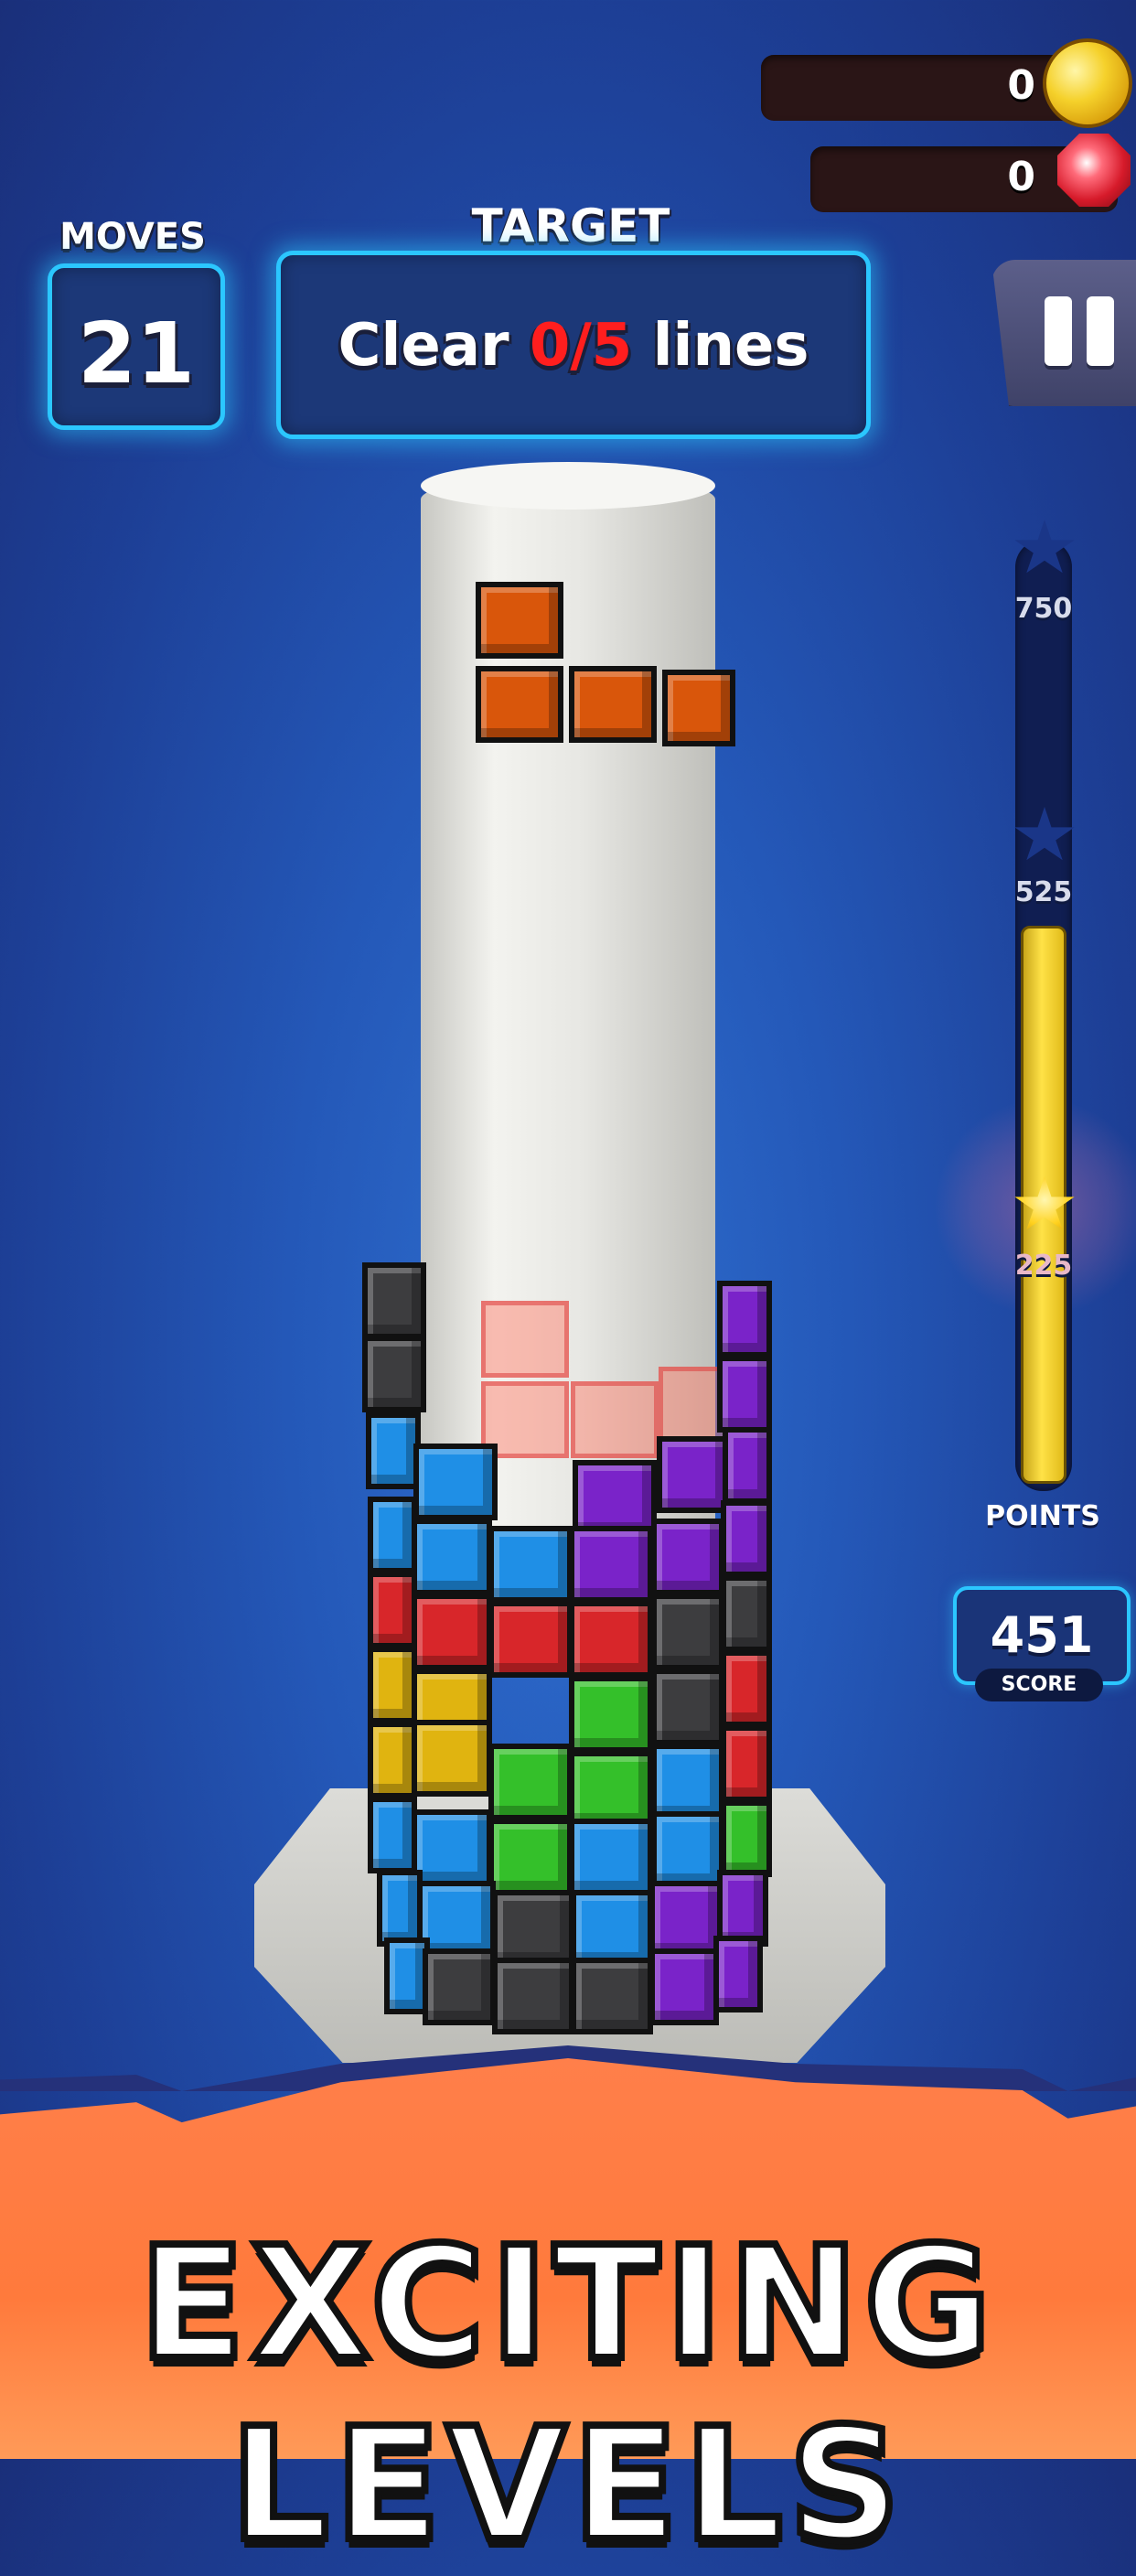  I want to click on banner-title: EXCITING LEVELS, so click(566, 2393).